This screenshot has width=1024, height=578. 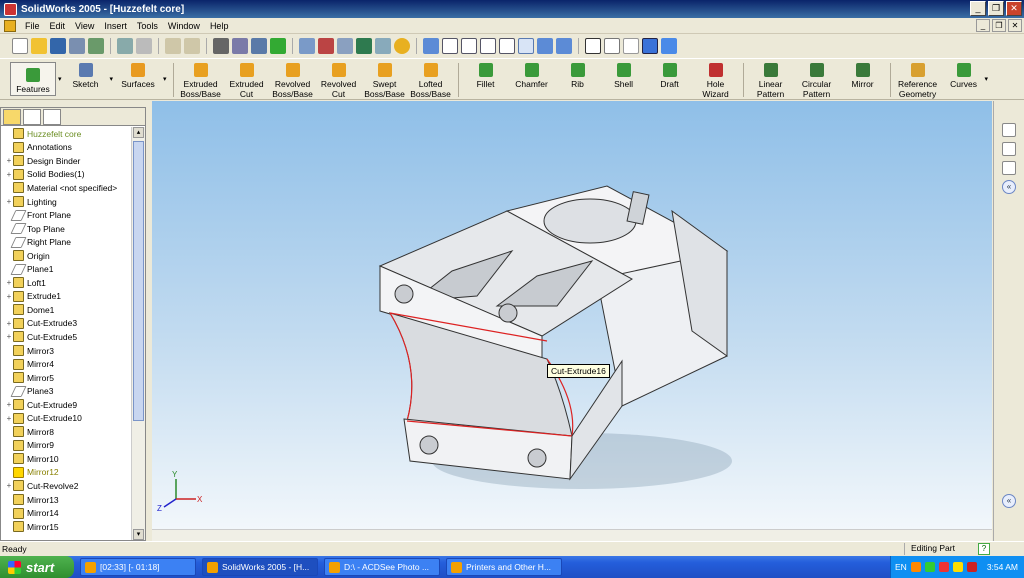 What do you see at coordinates (564, 46) in the screenshot?
I see `standard-views-icon` at bounding box center [564, 46].